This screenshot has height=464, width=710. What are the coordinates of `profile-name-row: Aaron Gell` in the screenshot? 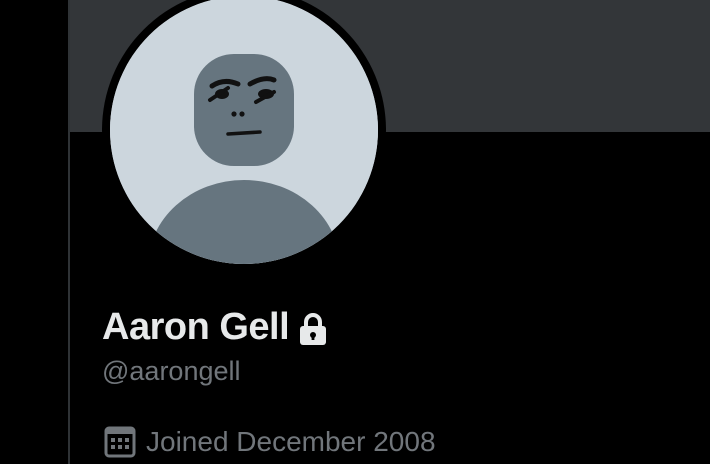 It's located at (216, 327).